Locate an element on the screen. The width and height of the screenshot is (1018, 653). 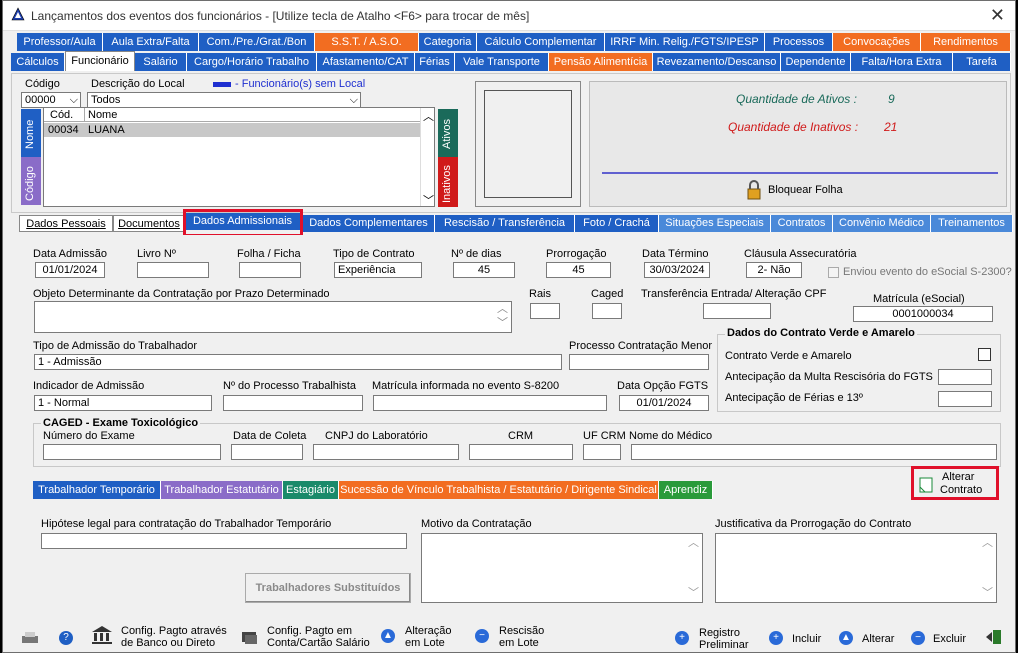
tab-professor-aula: Professor/Aula is located at coordinates (60, 42).